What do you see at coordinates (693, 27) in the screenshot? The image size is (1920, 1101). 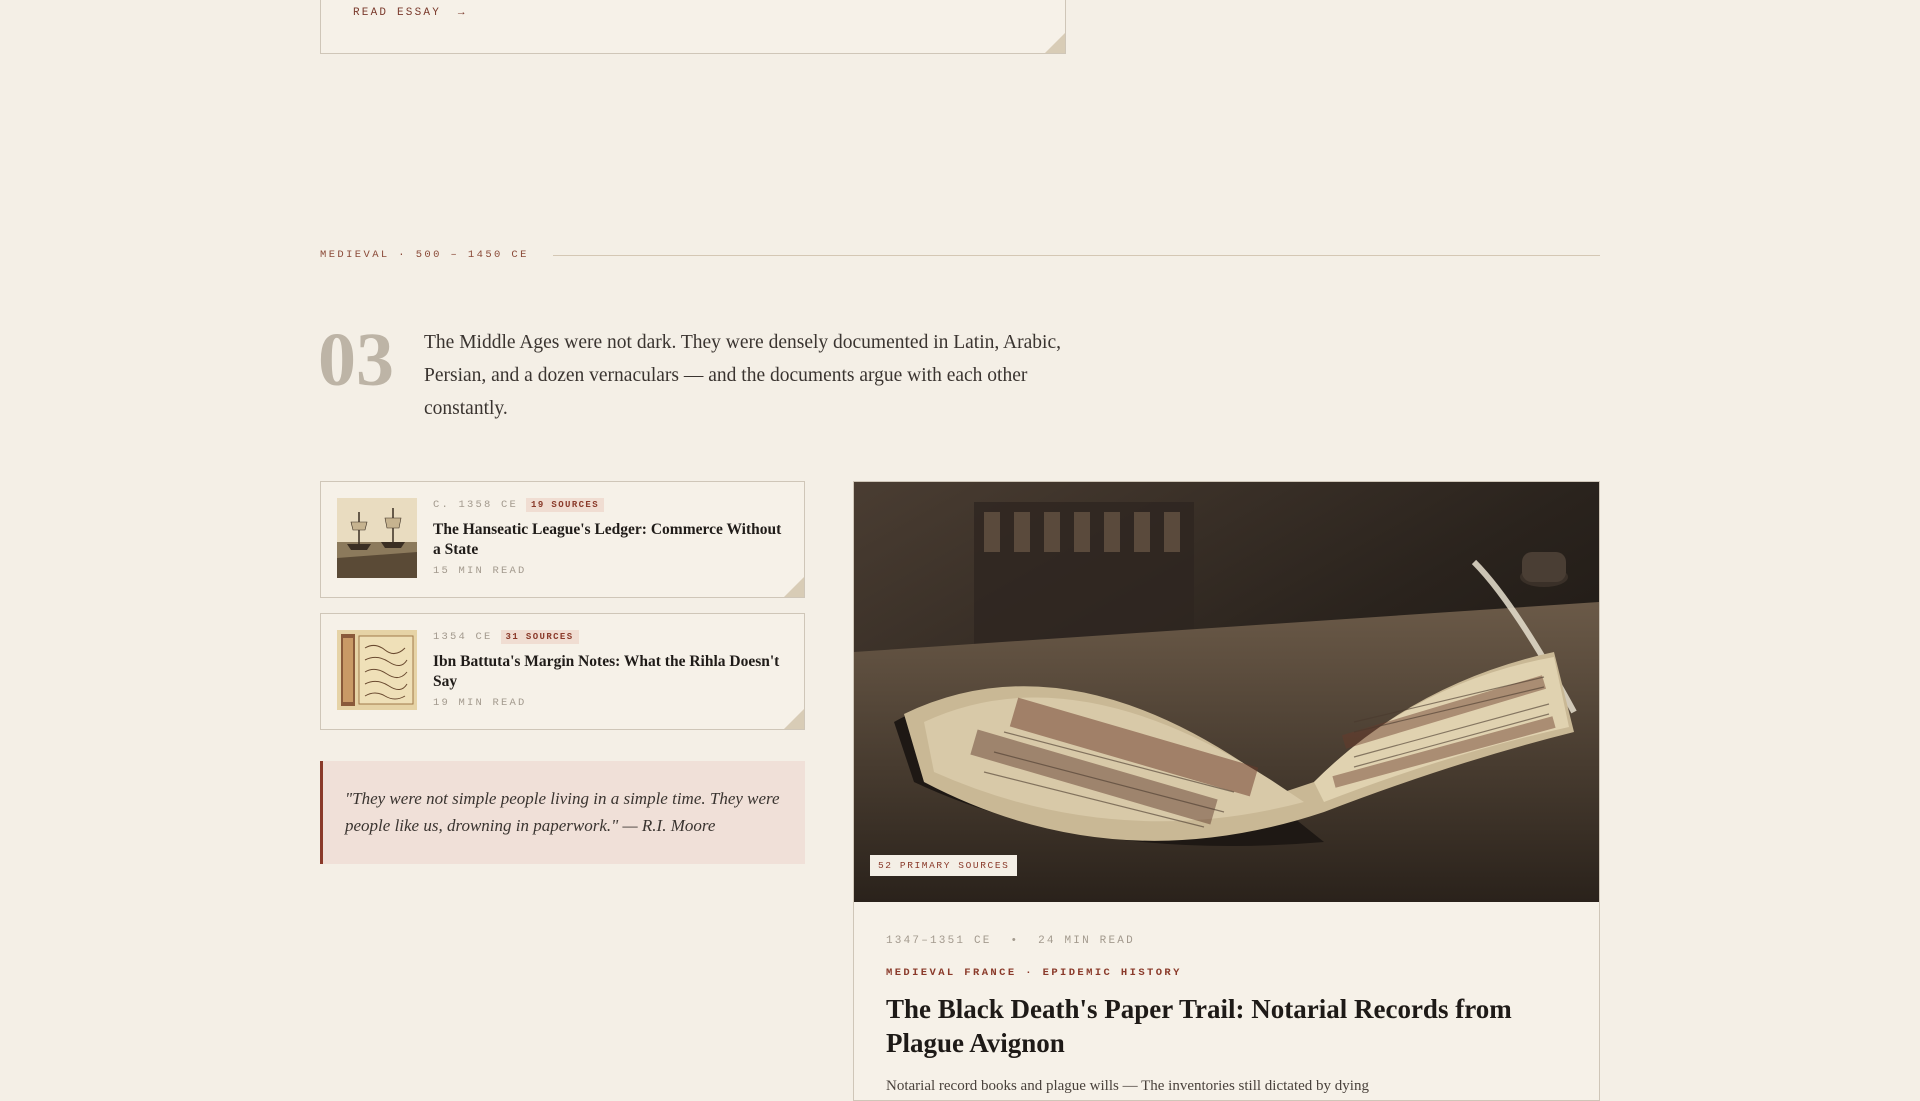 I see `previous-essay-card: READ ESSAY →` at bounding box center [693, 27].